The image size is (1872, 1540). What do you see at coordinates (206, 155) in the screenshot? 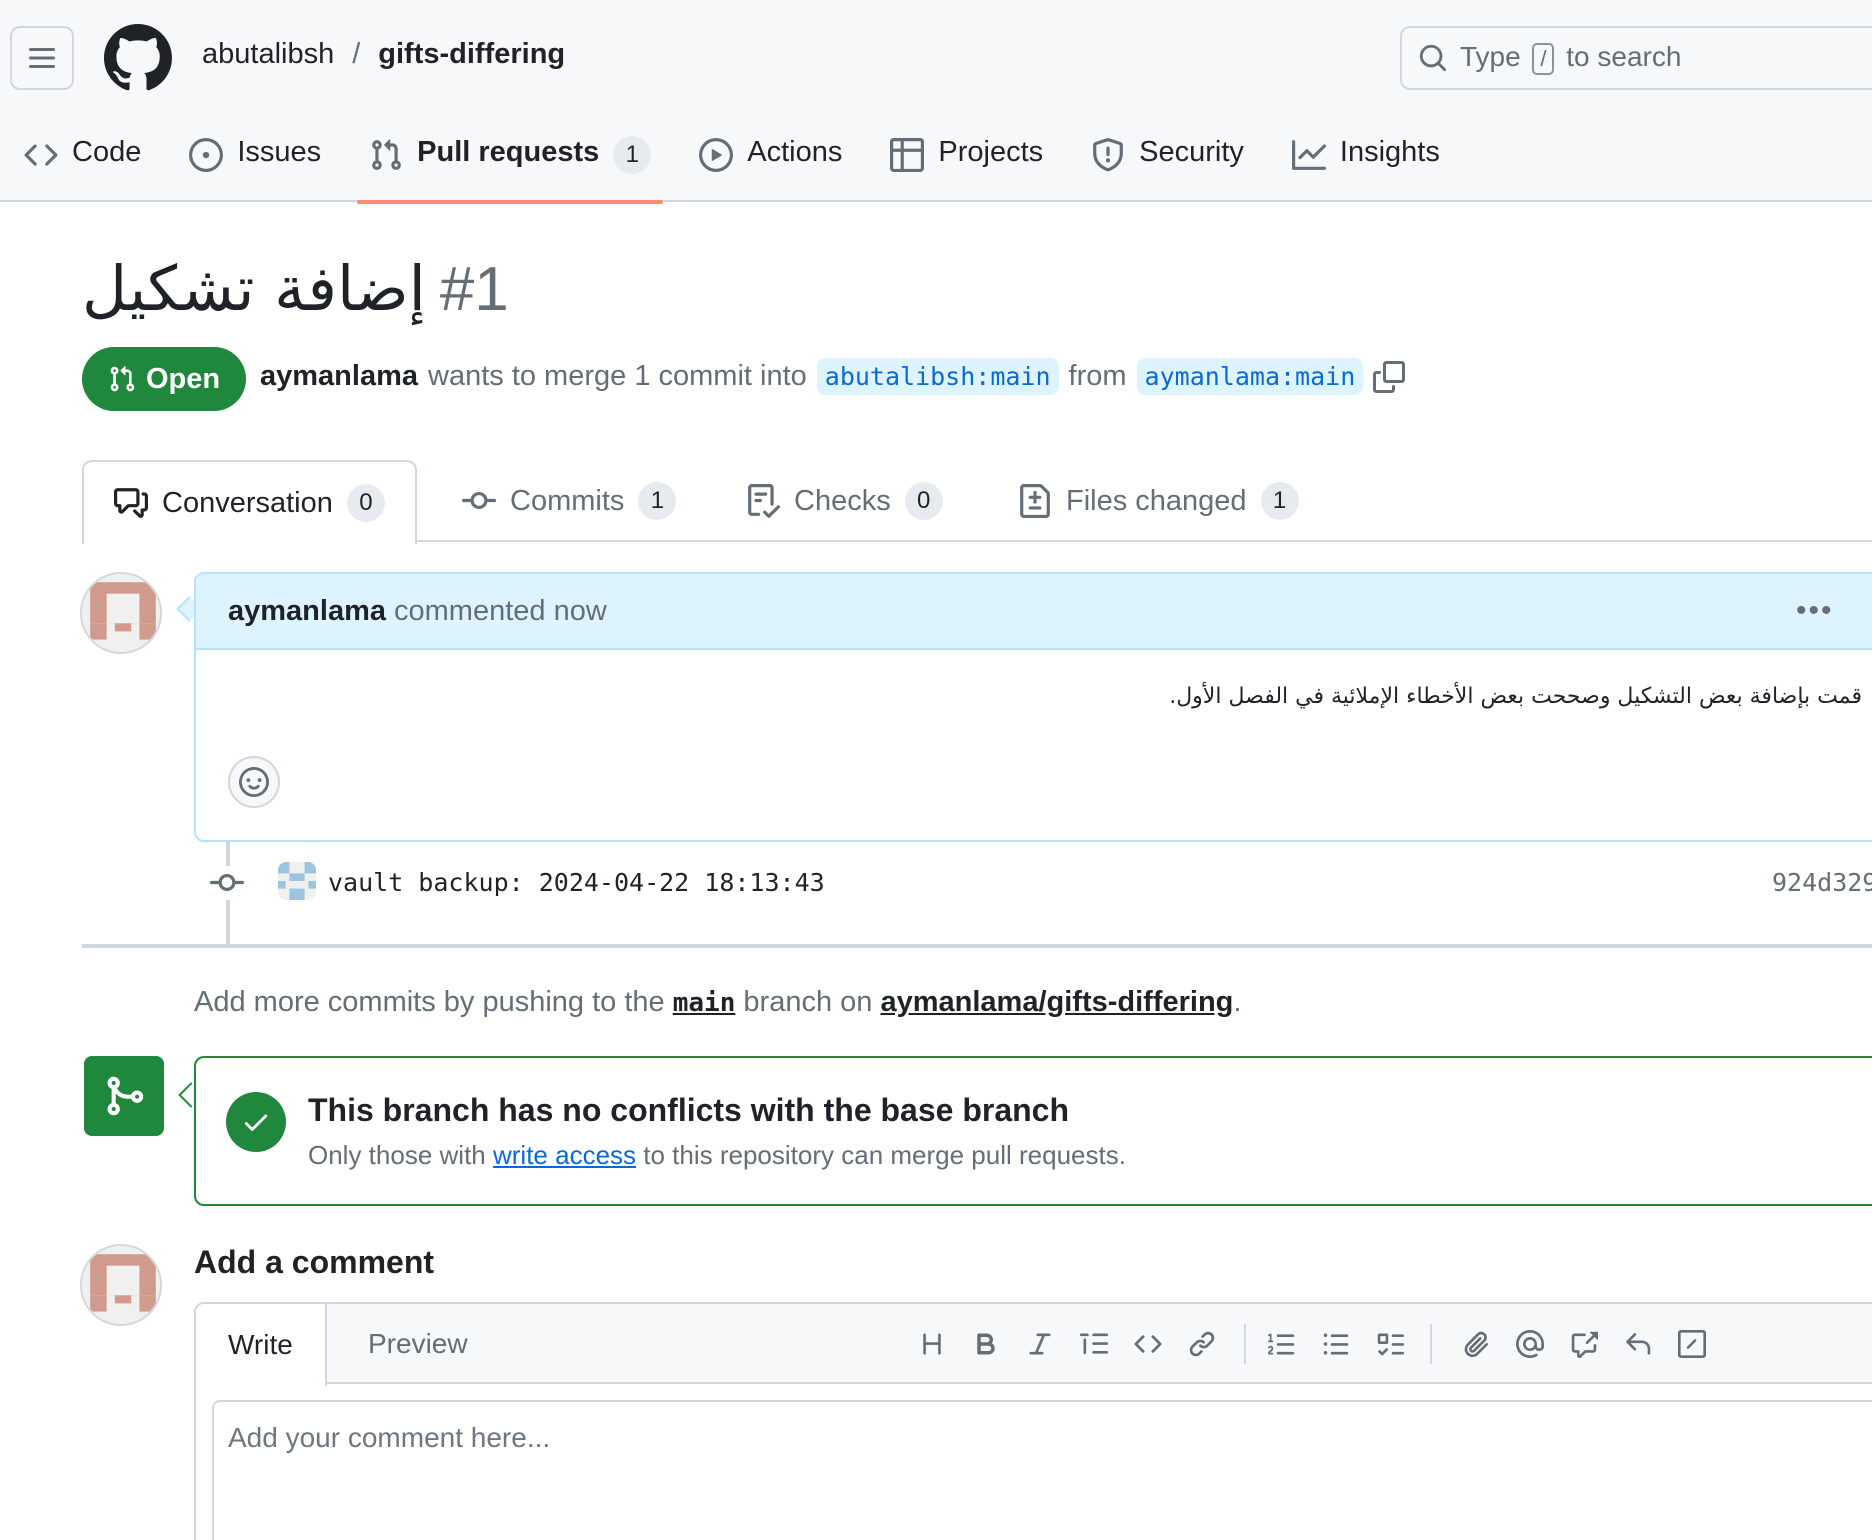
I see `issue-opened-icon` at bounding box center [206, 155].